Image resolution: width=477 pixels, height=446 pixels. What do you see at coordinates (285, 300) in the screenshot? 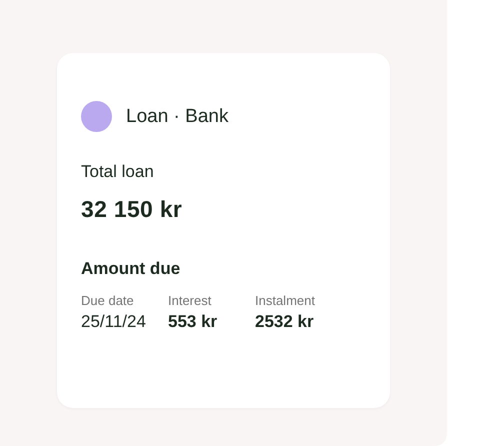
I see `field-label: Instalment` at bounding box center [285, 300].